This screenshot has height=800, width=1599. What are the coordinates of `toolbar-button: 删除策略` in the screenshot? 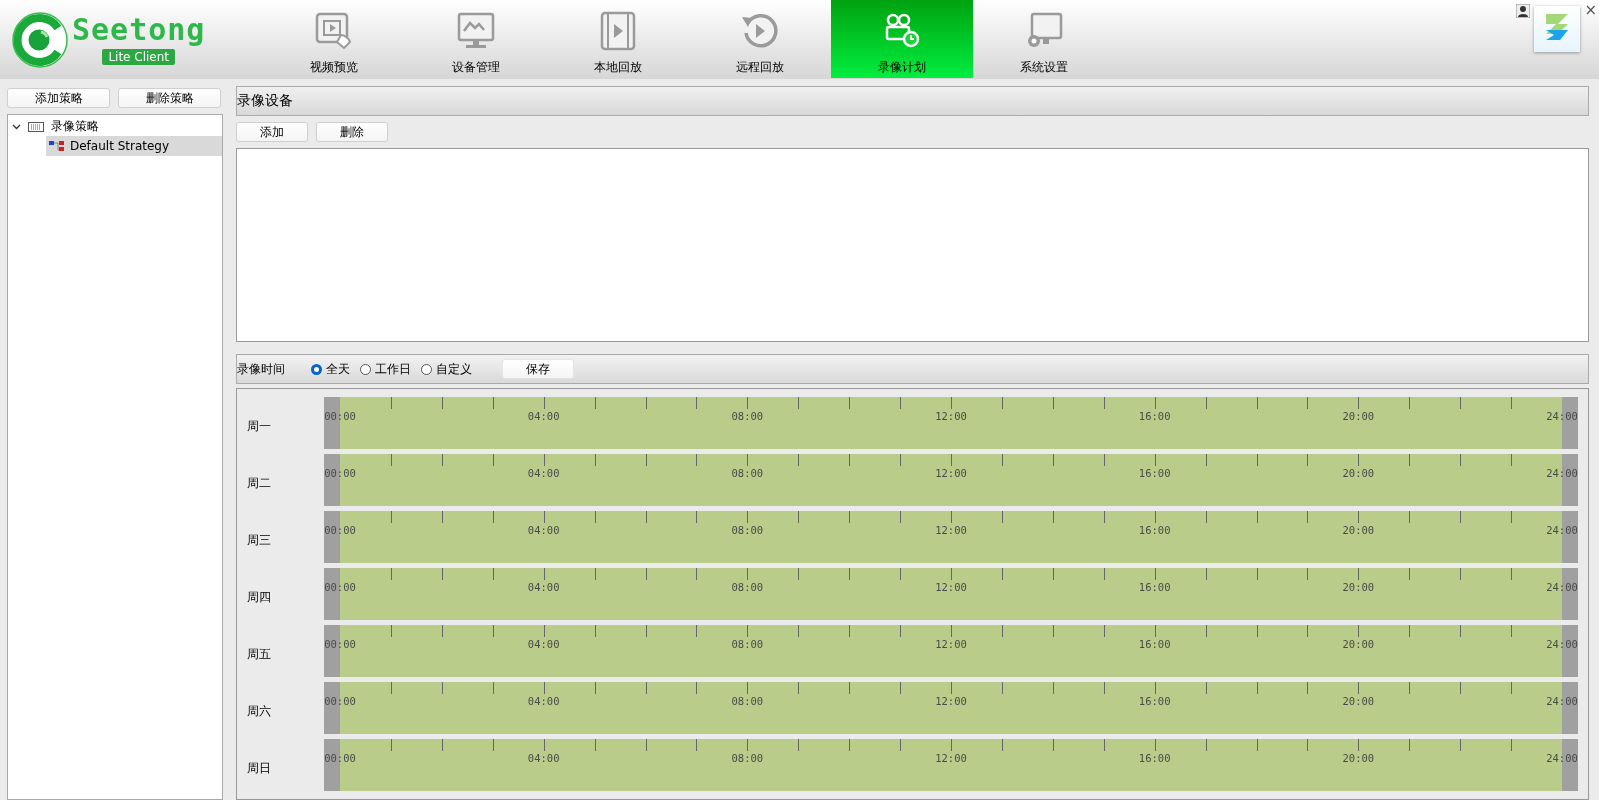 It's located at (169, 98).